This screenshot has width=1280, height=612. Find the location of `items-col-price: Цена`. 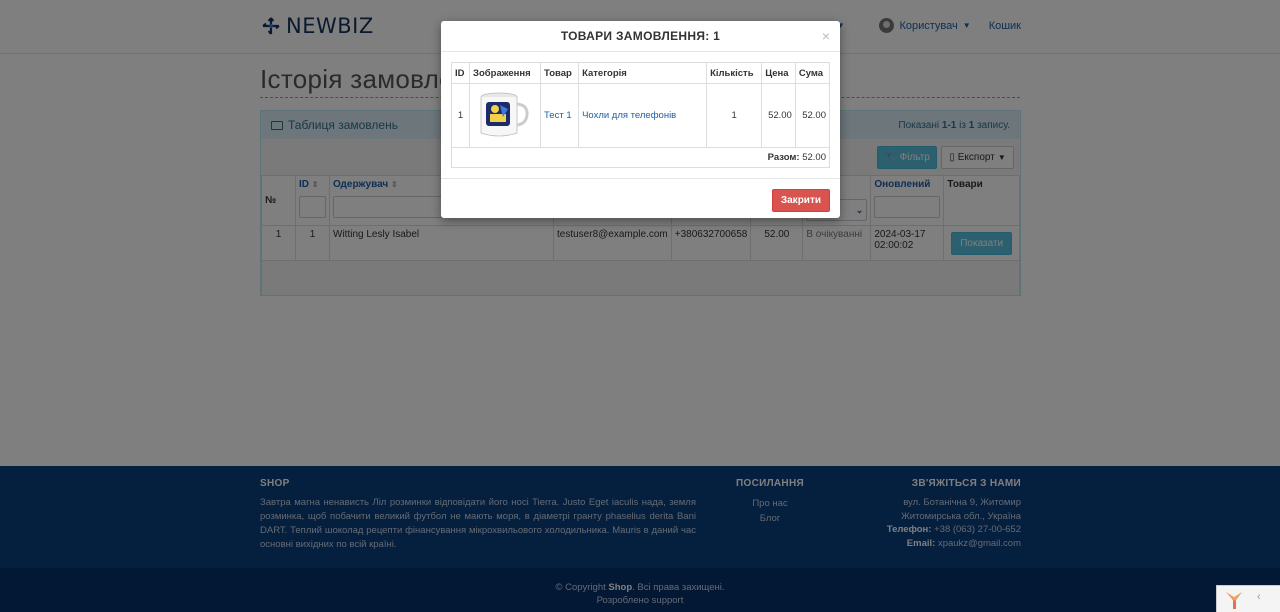

items-col-price: Цена is located at coordinates (778, 73).